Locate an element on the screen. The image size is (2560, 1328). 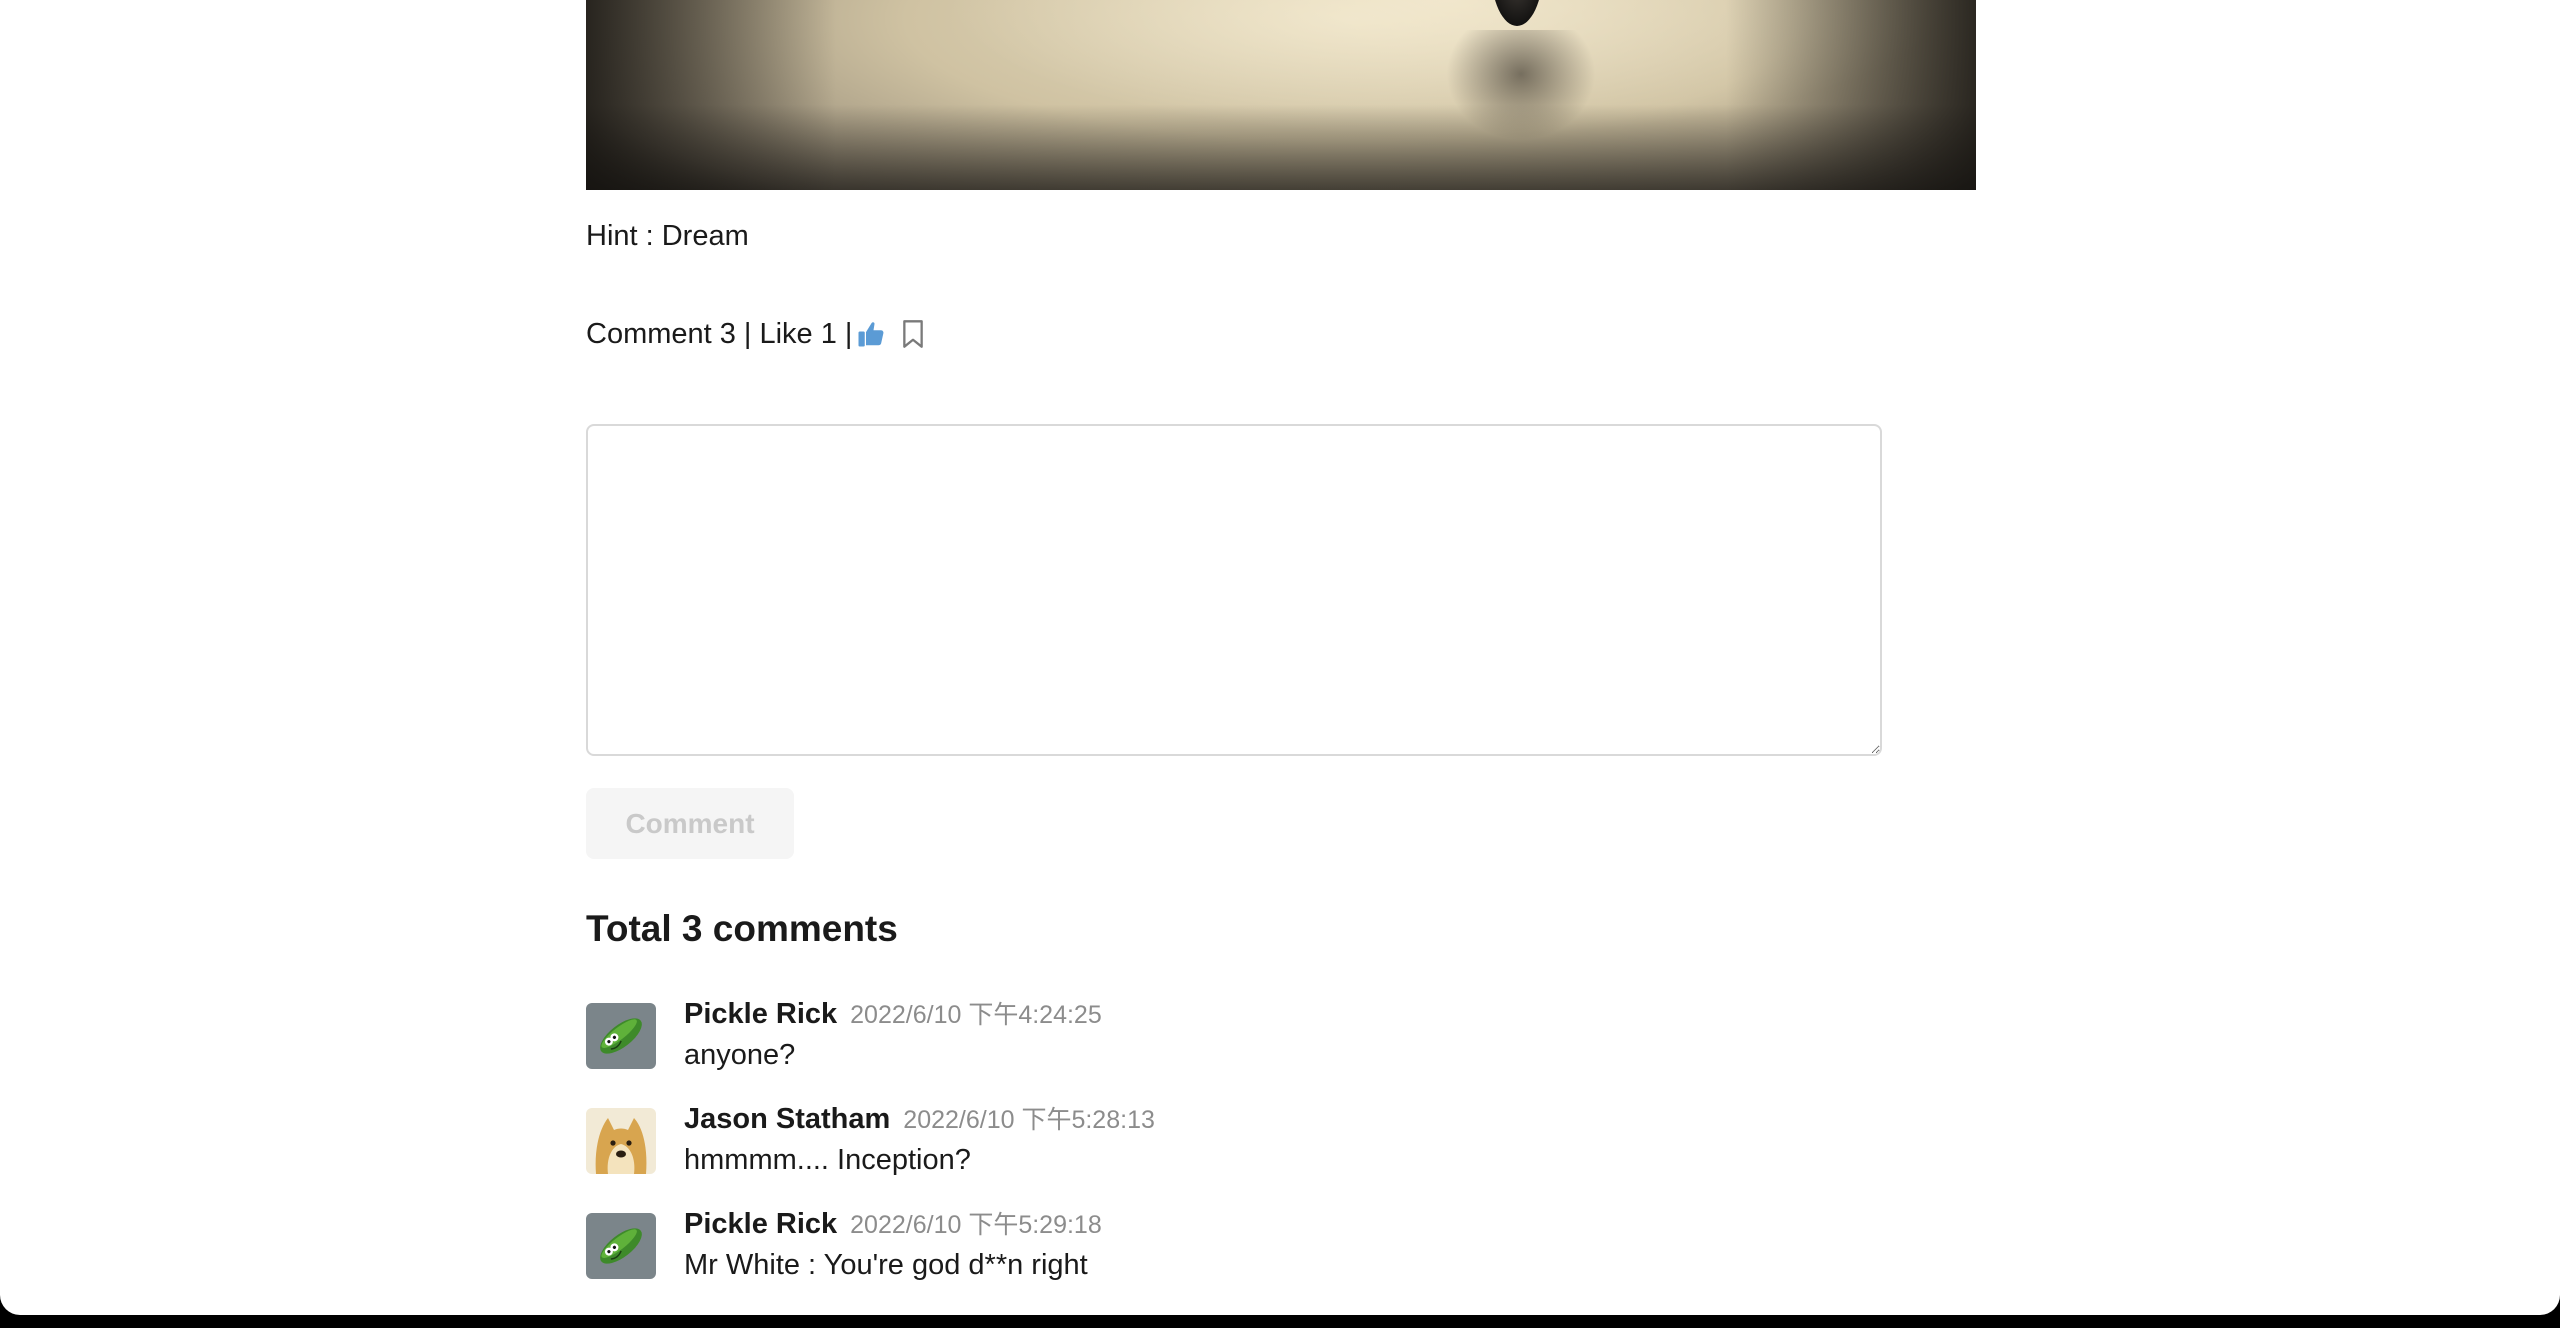
post-image is located at coordinates (1281, 95).